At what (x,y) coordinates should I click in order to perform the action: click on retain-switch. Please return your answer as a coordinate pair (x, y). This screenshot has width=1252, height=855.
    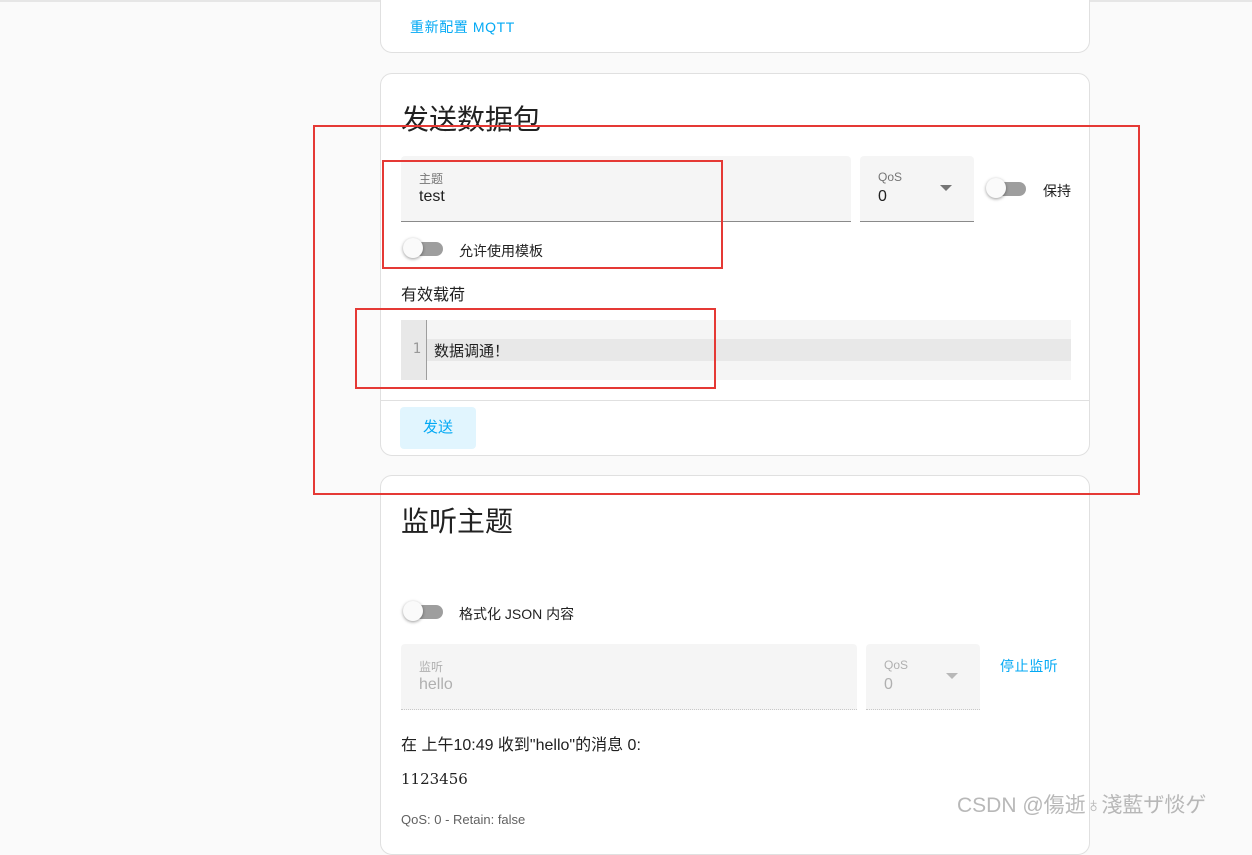
    Looking at the image, I should click on (1006, 188).